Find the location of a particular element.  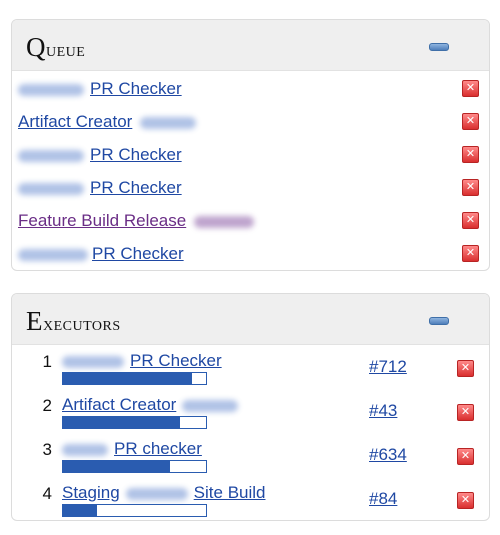

executors-panel-title: Executors is located at coordinates (73, 321).